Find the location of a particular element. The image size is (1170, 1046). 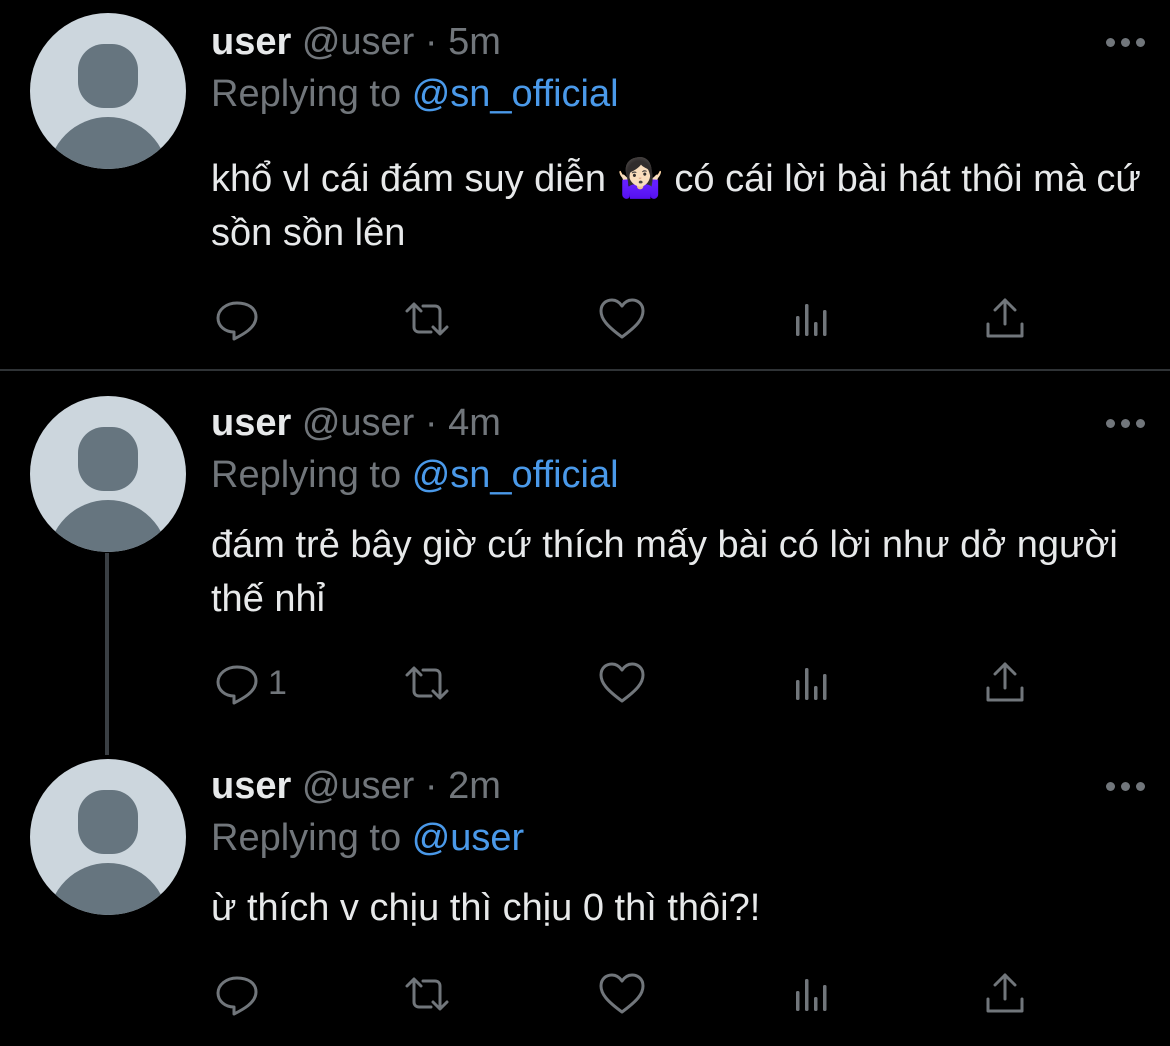

reply-count: 1 is located at coordinates (277, 682).